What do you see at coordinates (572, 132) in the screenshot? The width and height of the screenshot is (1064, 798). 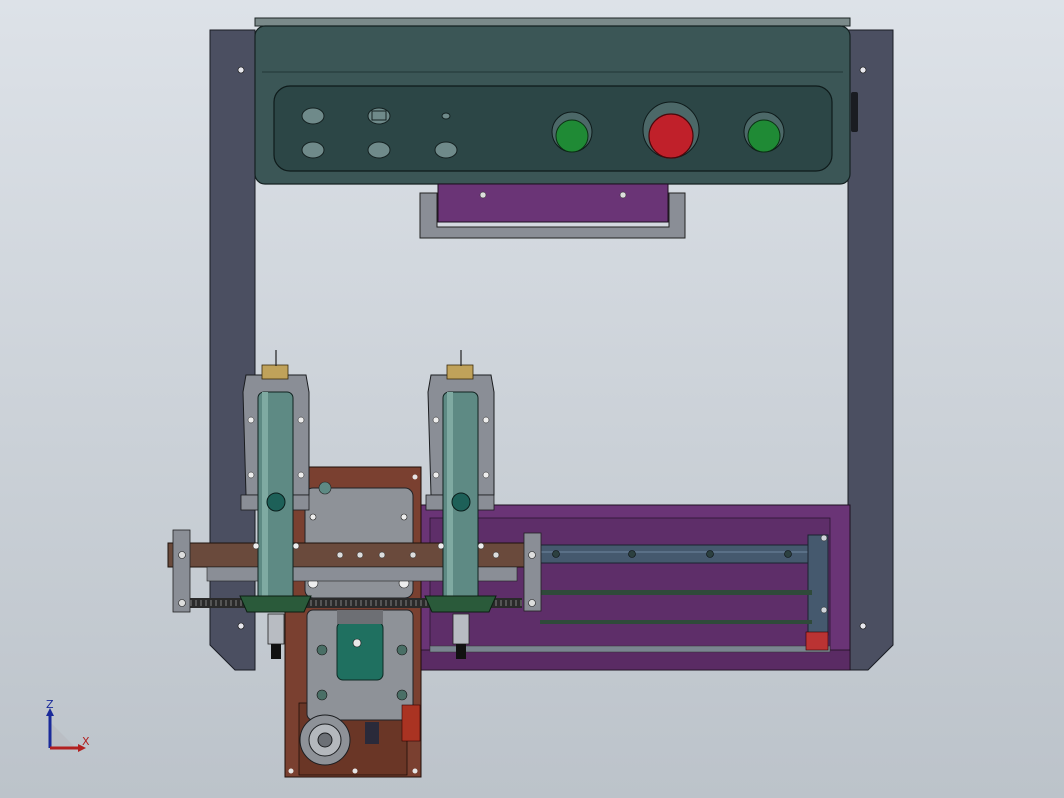 I see `start-button` at bounding box center [572, 132].